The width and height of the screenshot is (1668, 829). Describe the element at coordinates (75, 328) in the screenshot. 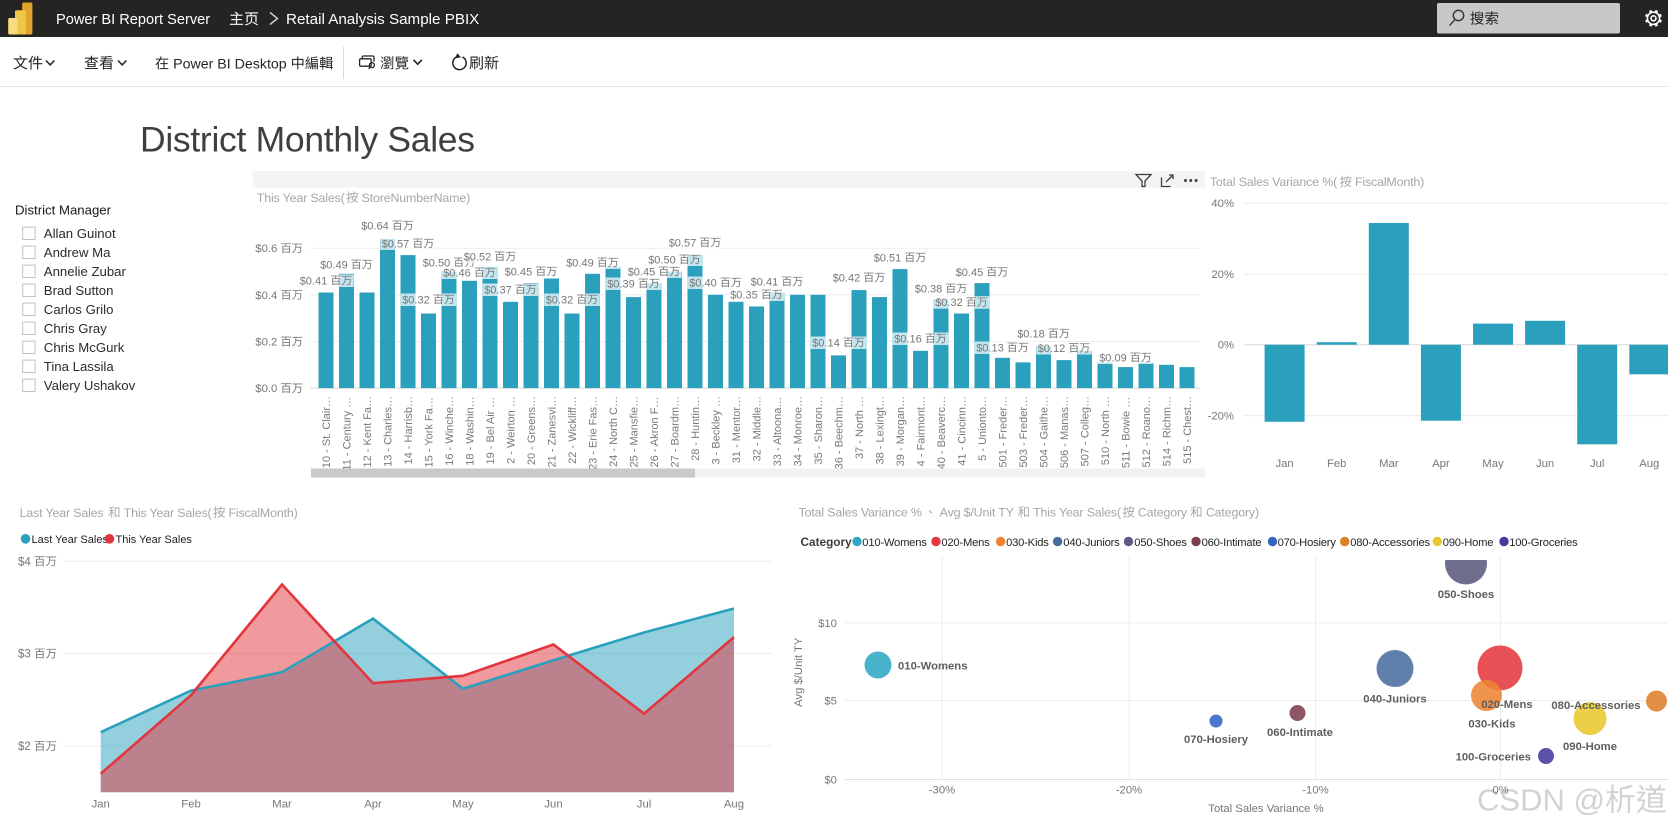

I see `svg-text: Chris Gray` at that location.